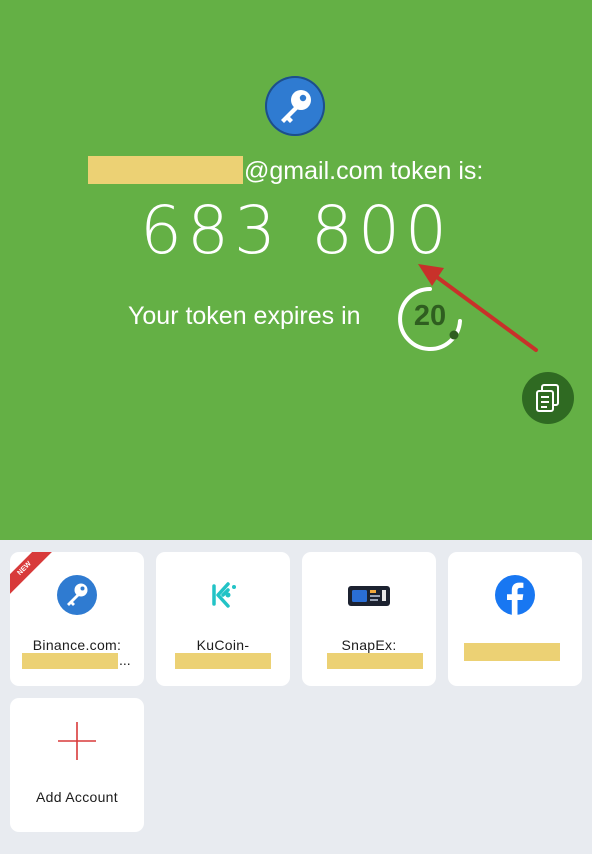  What do you see at coordinates (244, 316) in the screenshot?
I see `expires-label: Your token expires in` at bounding box center [244, 316].